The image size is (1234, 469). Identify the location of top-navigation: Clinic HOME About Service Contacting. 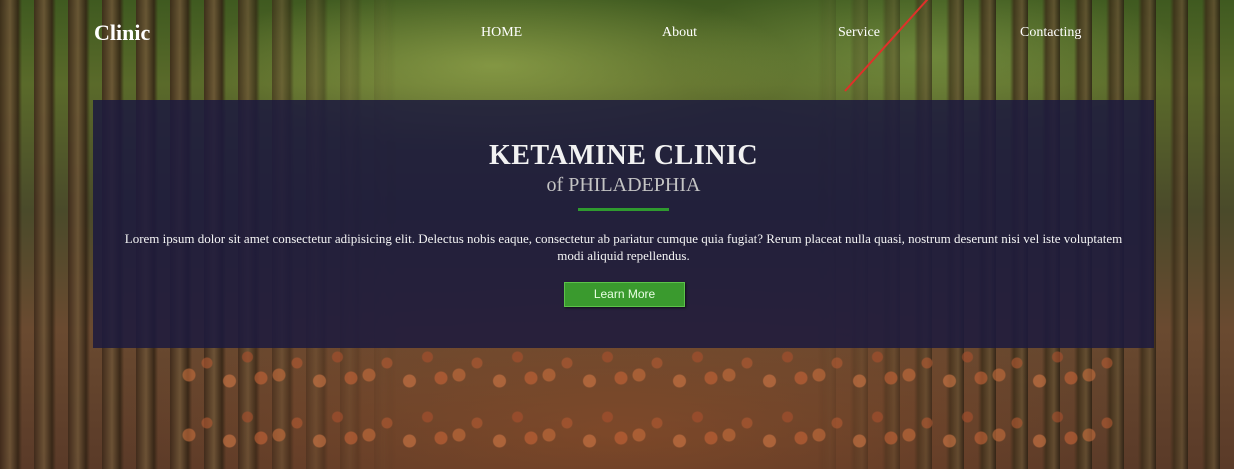
(617, 33).